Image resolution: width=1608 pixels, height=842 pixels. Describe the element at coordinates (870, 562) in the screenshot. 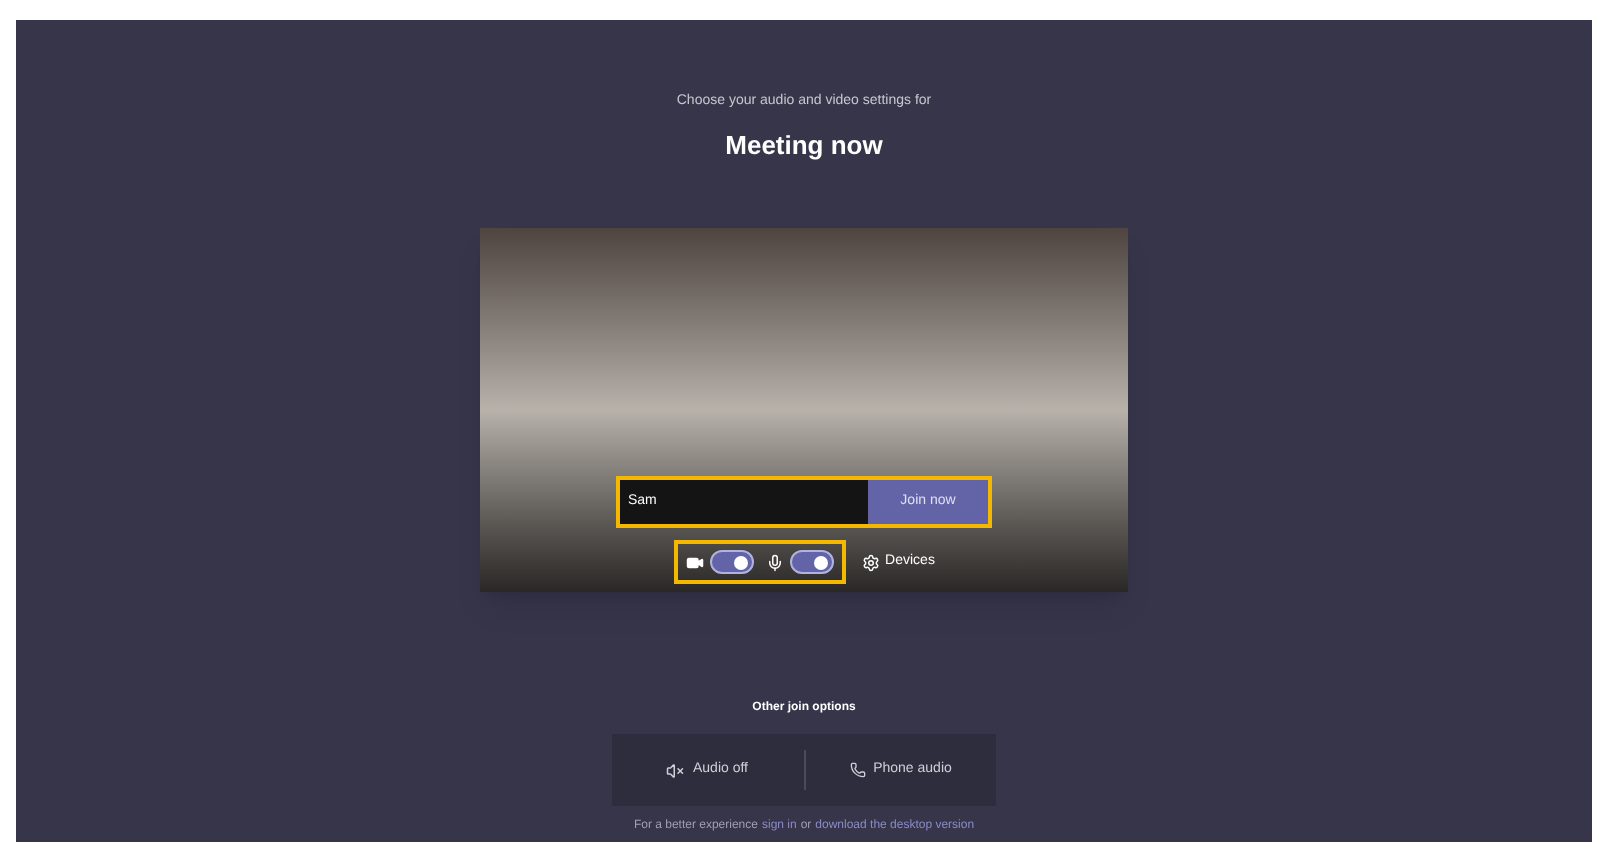

I see `settings-icon` at that location.